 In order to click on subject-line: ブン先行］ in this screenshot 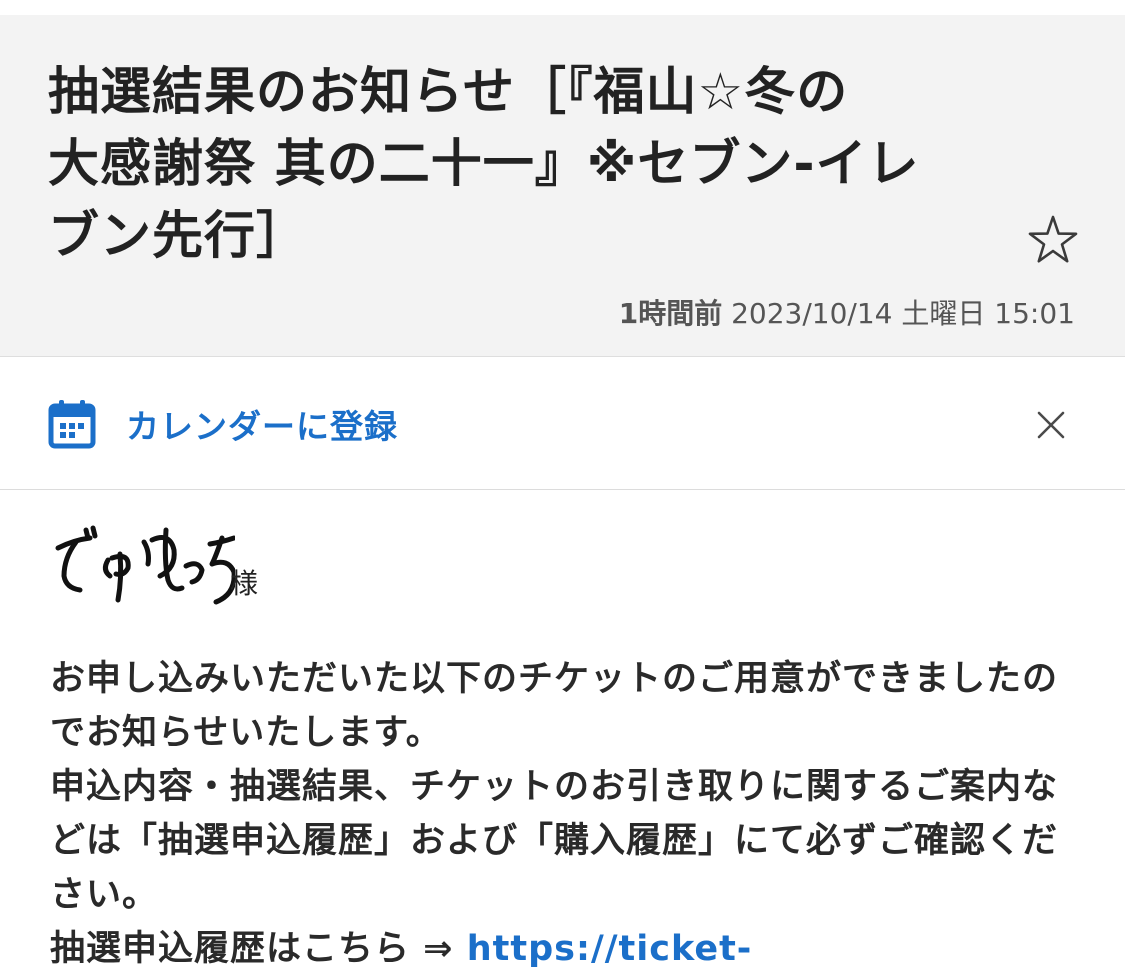, I will do `click(178, 236)`.